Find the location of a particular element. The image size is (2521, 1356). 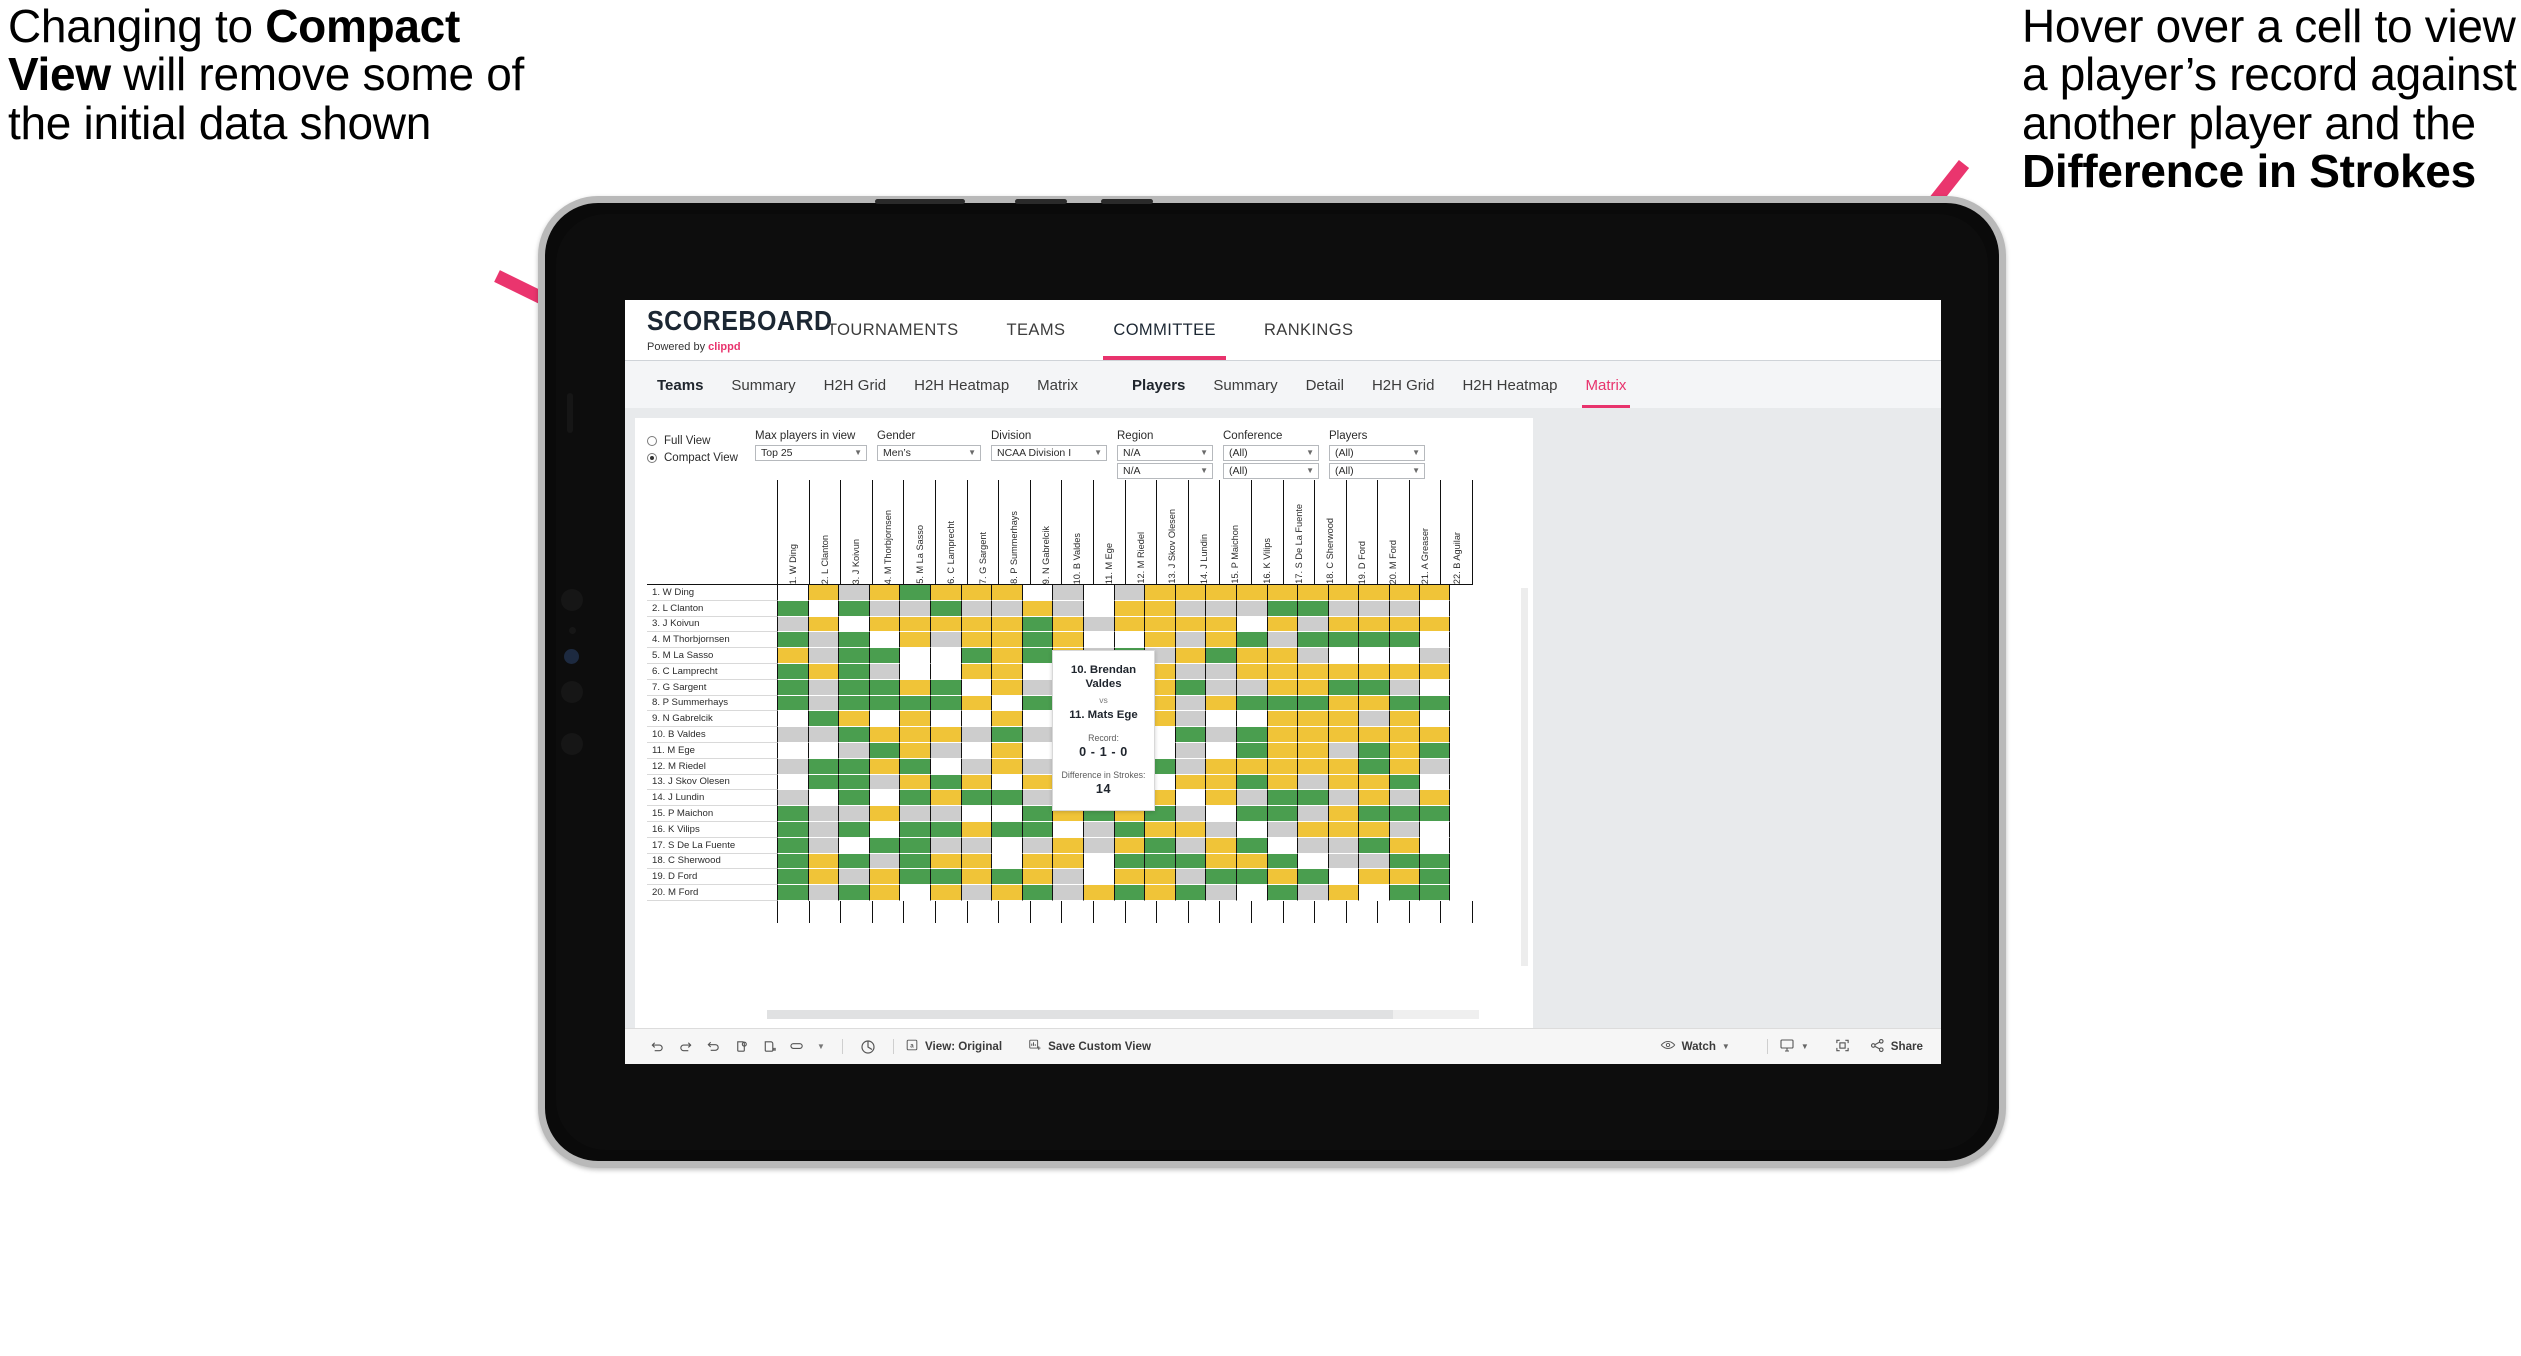

radio-full-view: Full View is located at coordinates (701, 440).